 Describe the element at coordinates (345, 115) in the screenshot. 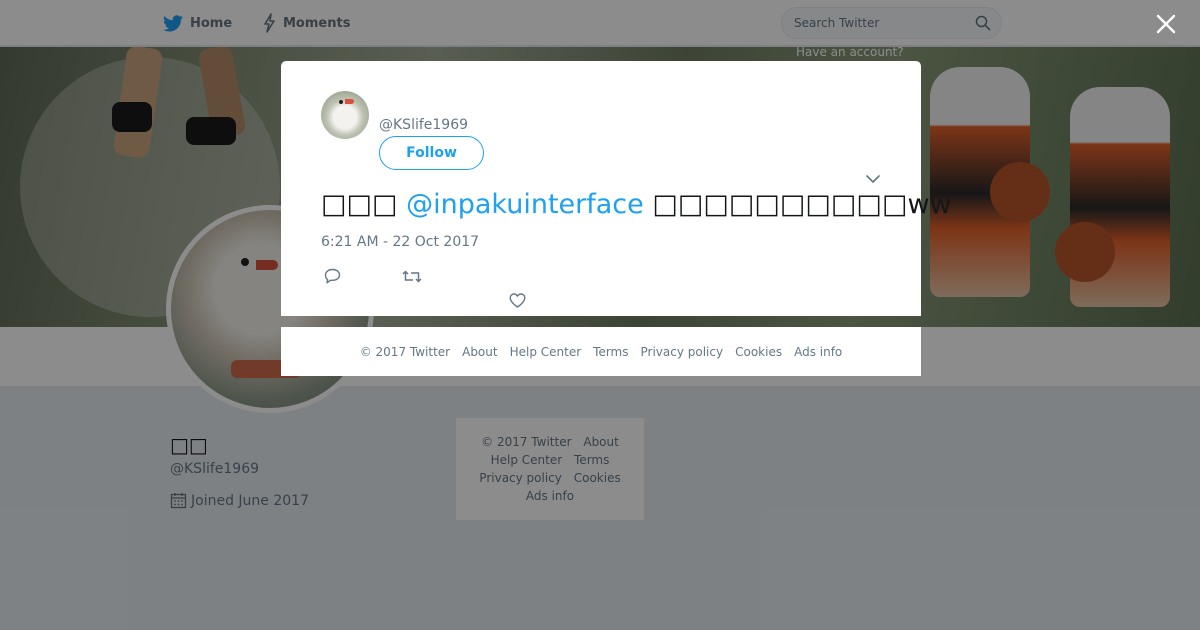

I see `tweet-author-avatar` at that location.